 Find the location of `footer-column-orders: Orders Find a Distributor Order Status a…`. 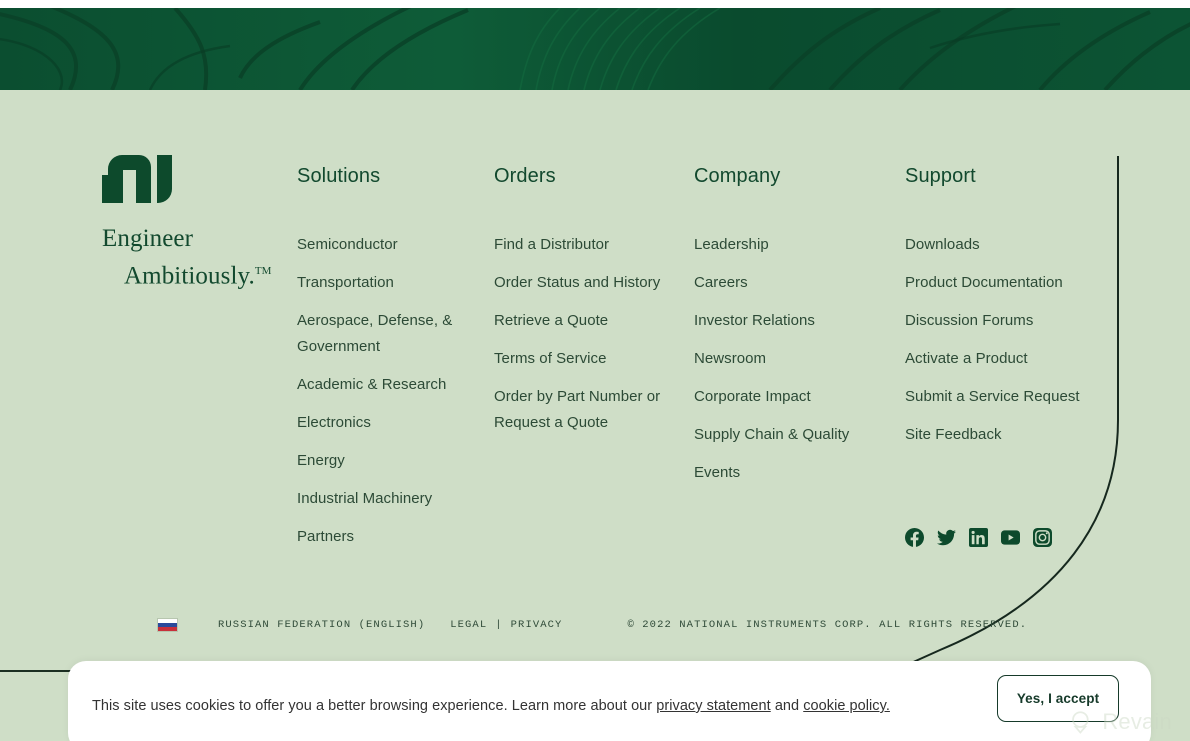

footer-column-orders: Orders Find a Distributor Order Status a… is located at coordinates (586, 306).